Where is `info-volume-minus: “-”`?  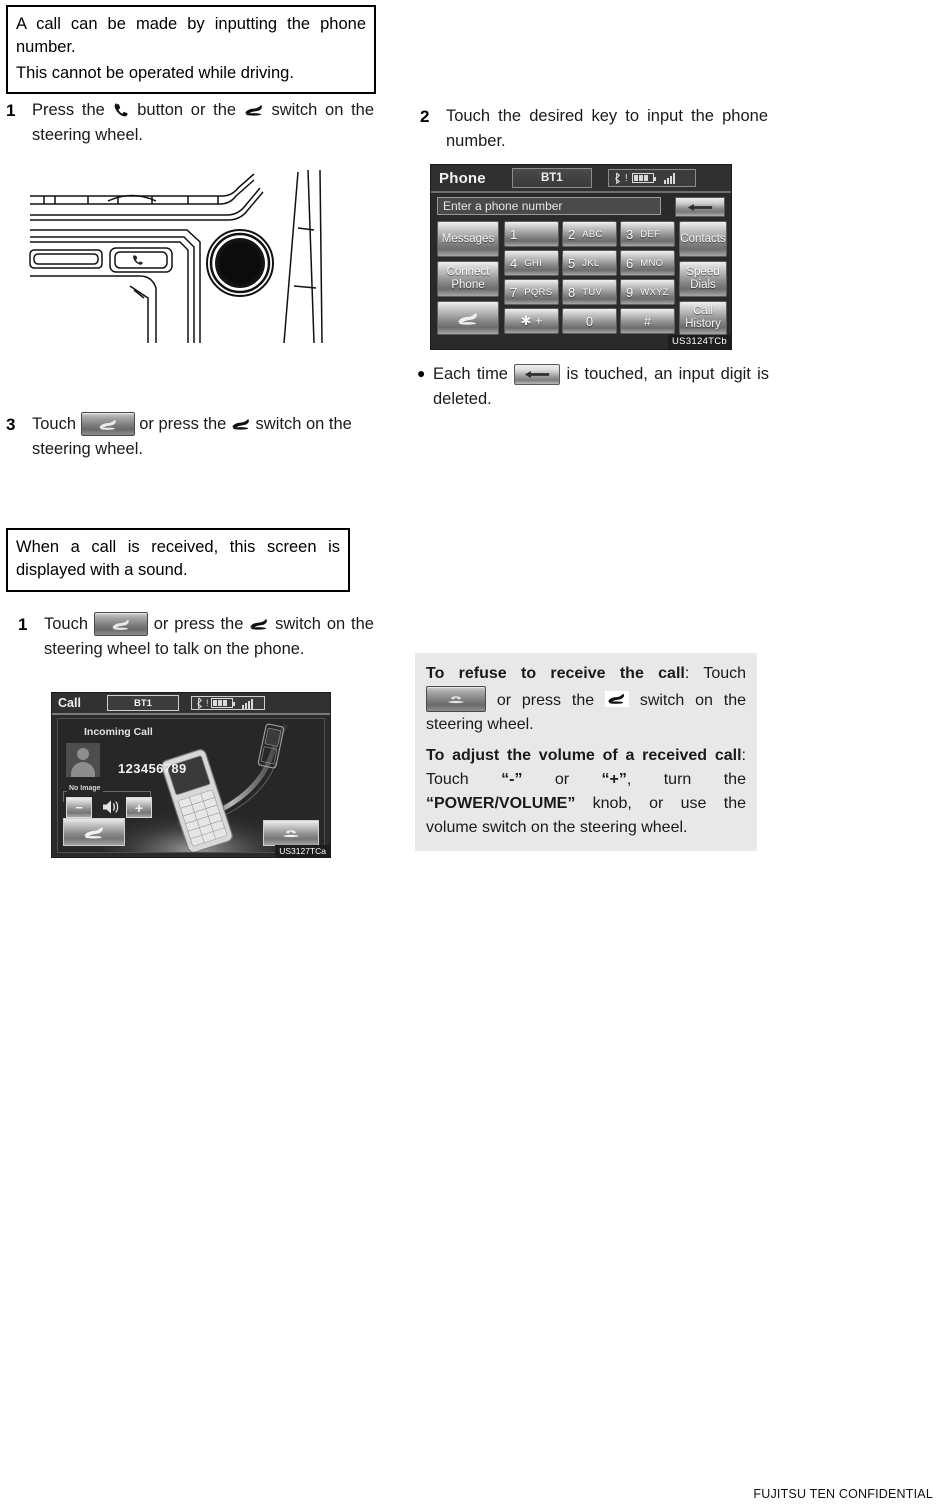
info-volume-minus: “-” is located at coordinates (512, 779).